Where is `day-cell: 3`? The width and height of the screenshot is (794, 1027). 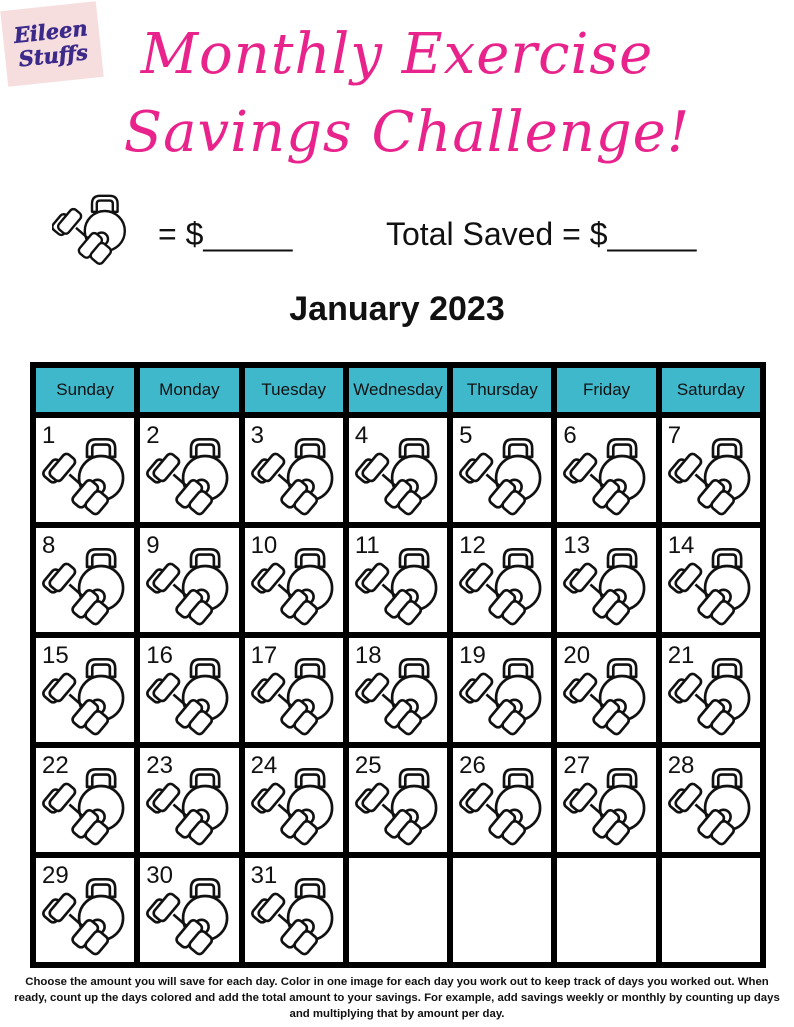 day-cell: 3 is located at coordinates (293, 470).